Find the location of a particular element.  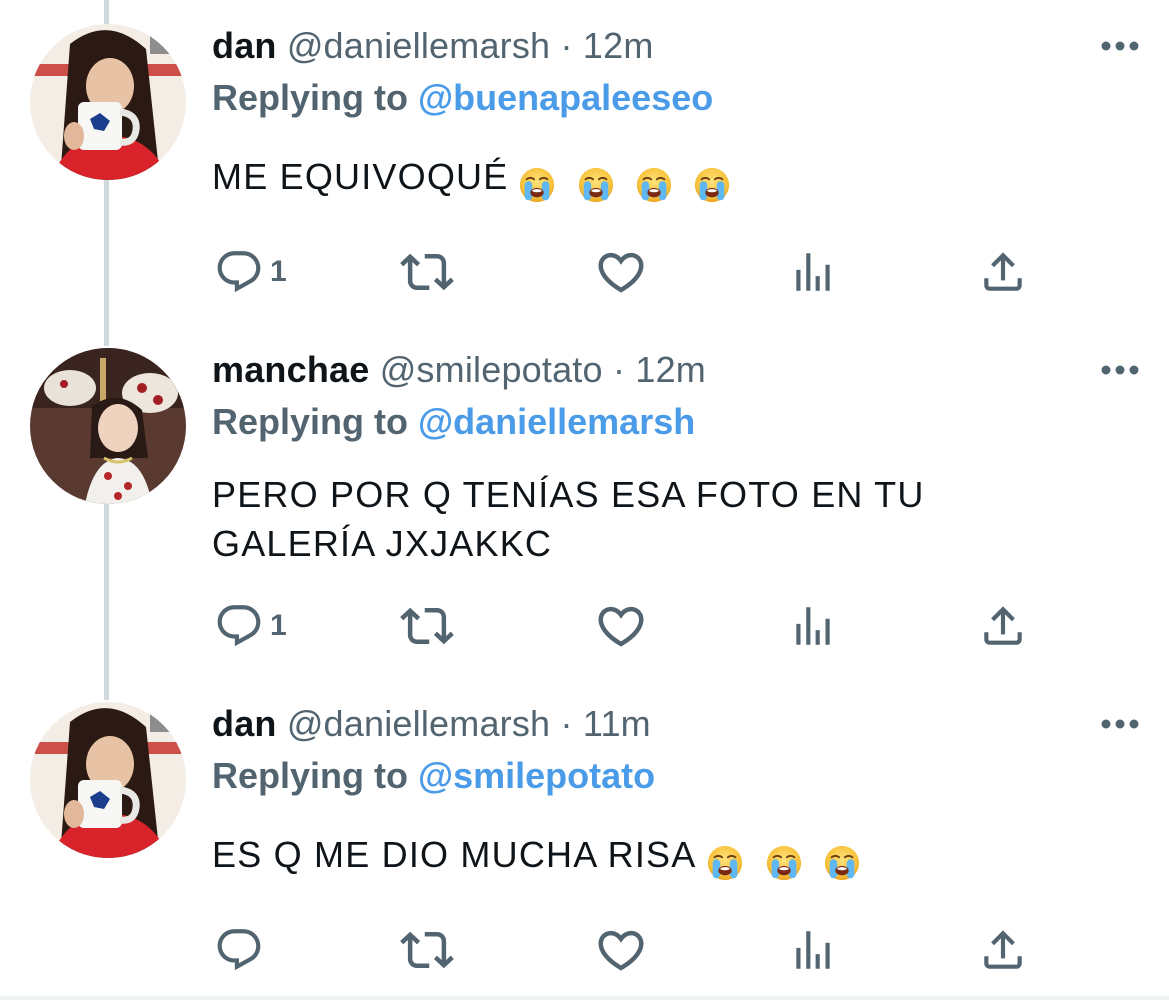

replying-to-line: Replying to @daniellemarsh is located at coordinates (453, 422).